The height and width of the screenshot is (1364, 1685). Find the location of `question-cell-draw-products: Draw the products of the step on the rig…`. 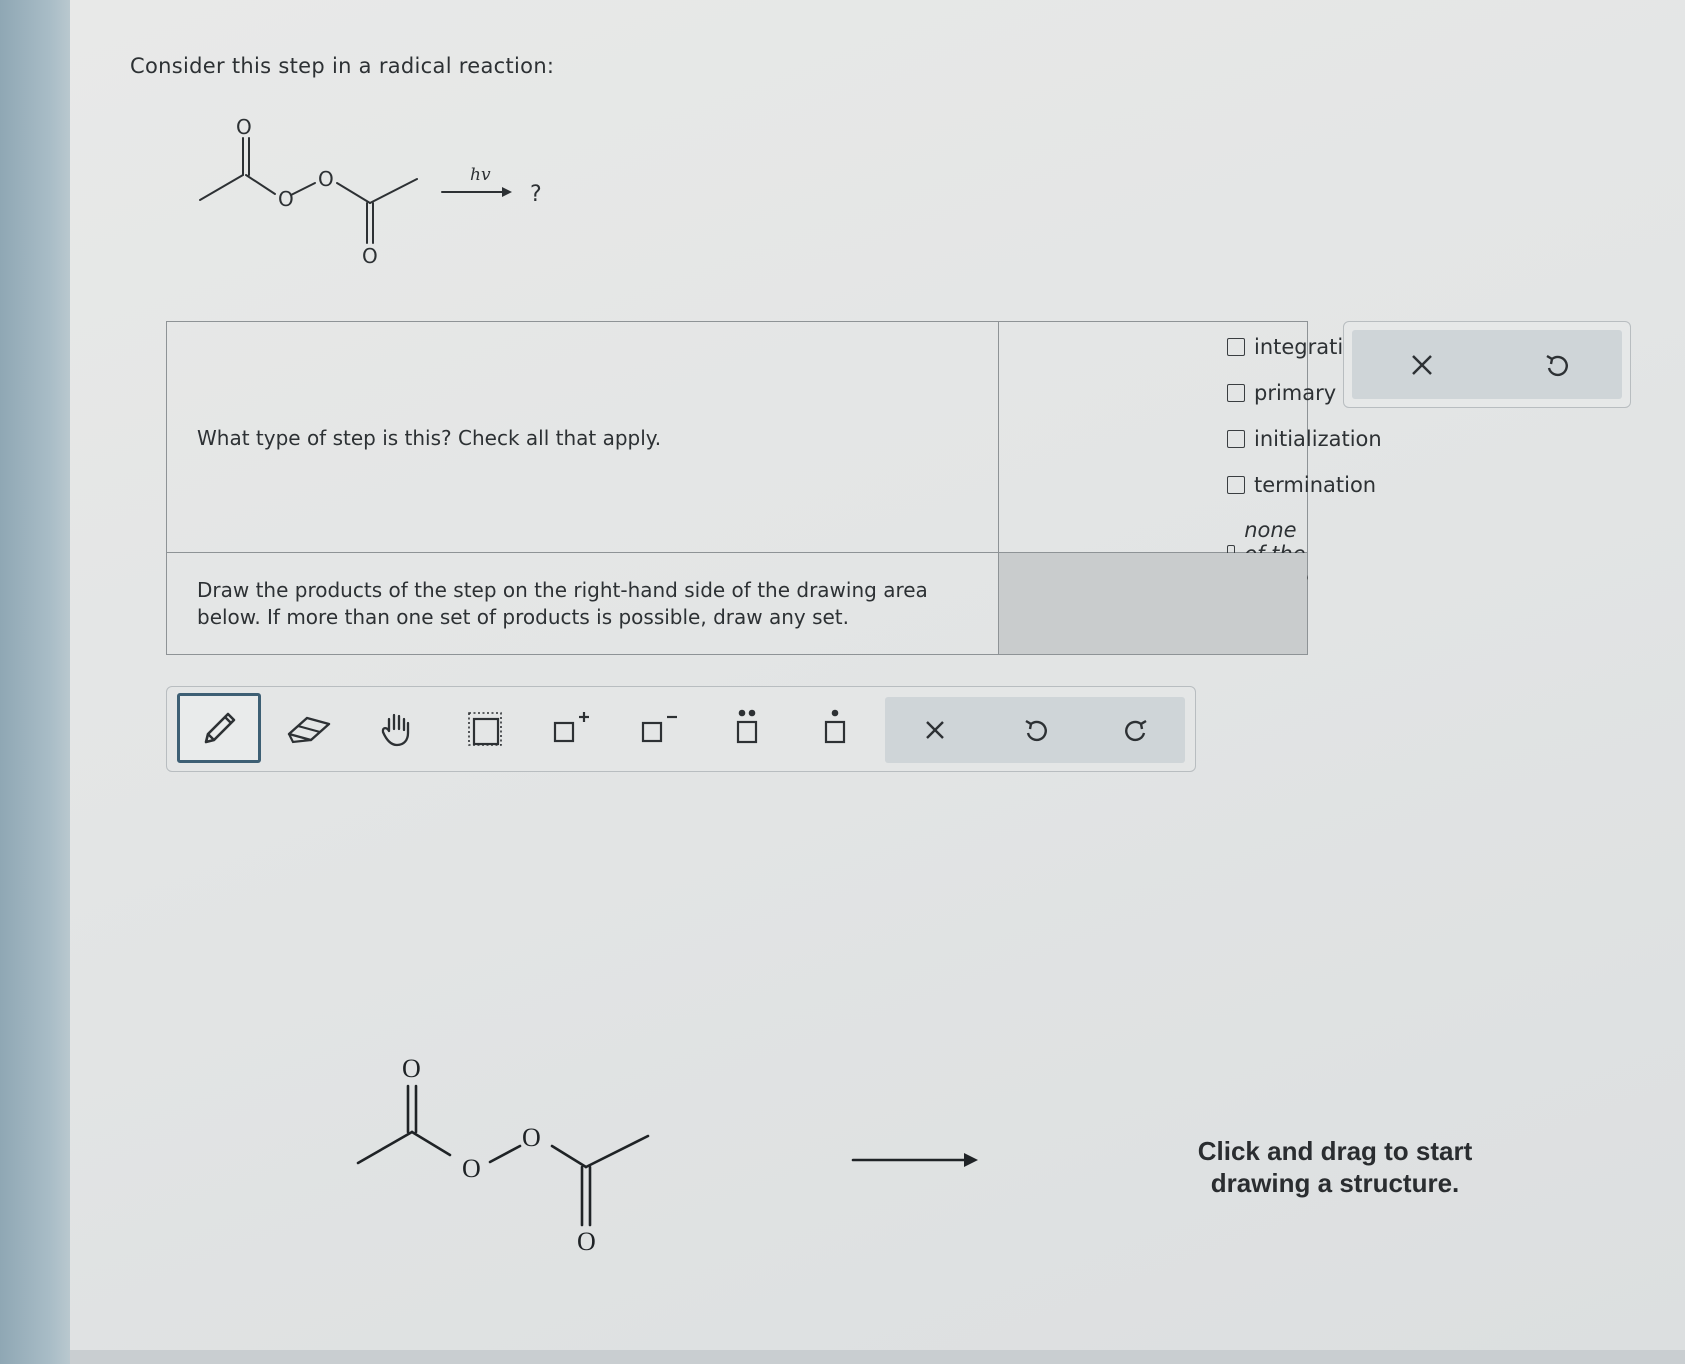

question-cell-draw-products: Draw the products of the step on the rig… is located at coordinates (583, 603).